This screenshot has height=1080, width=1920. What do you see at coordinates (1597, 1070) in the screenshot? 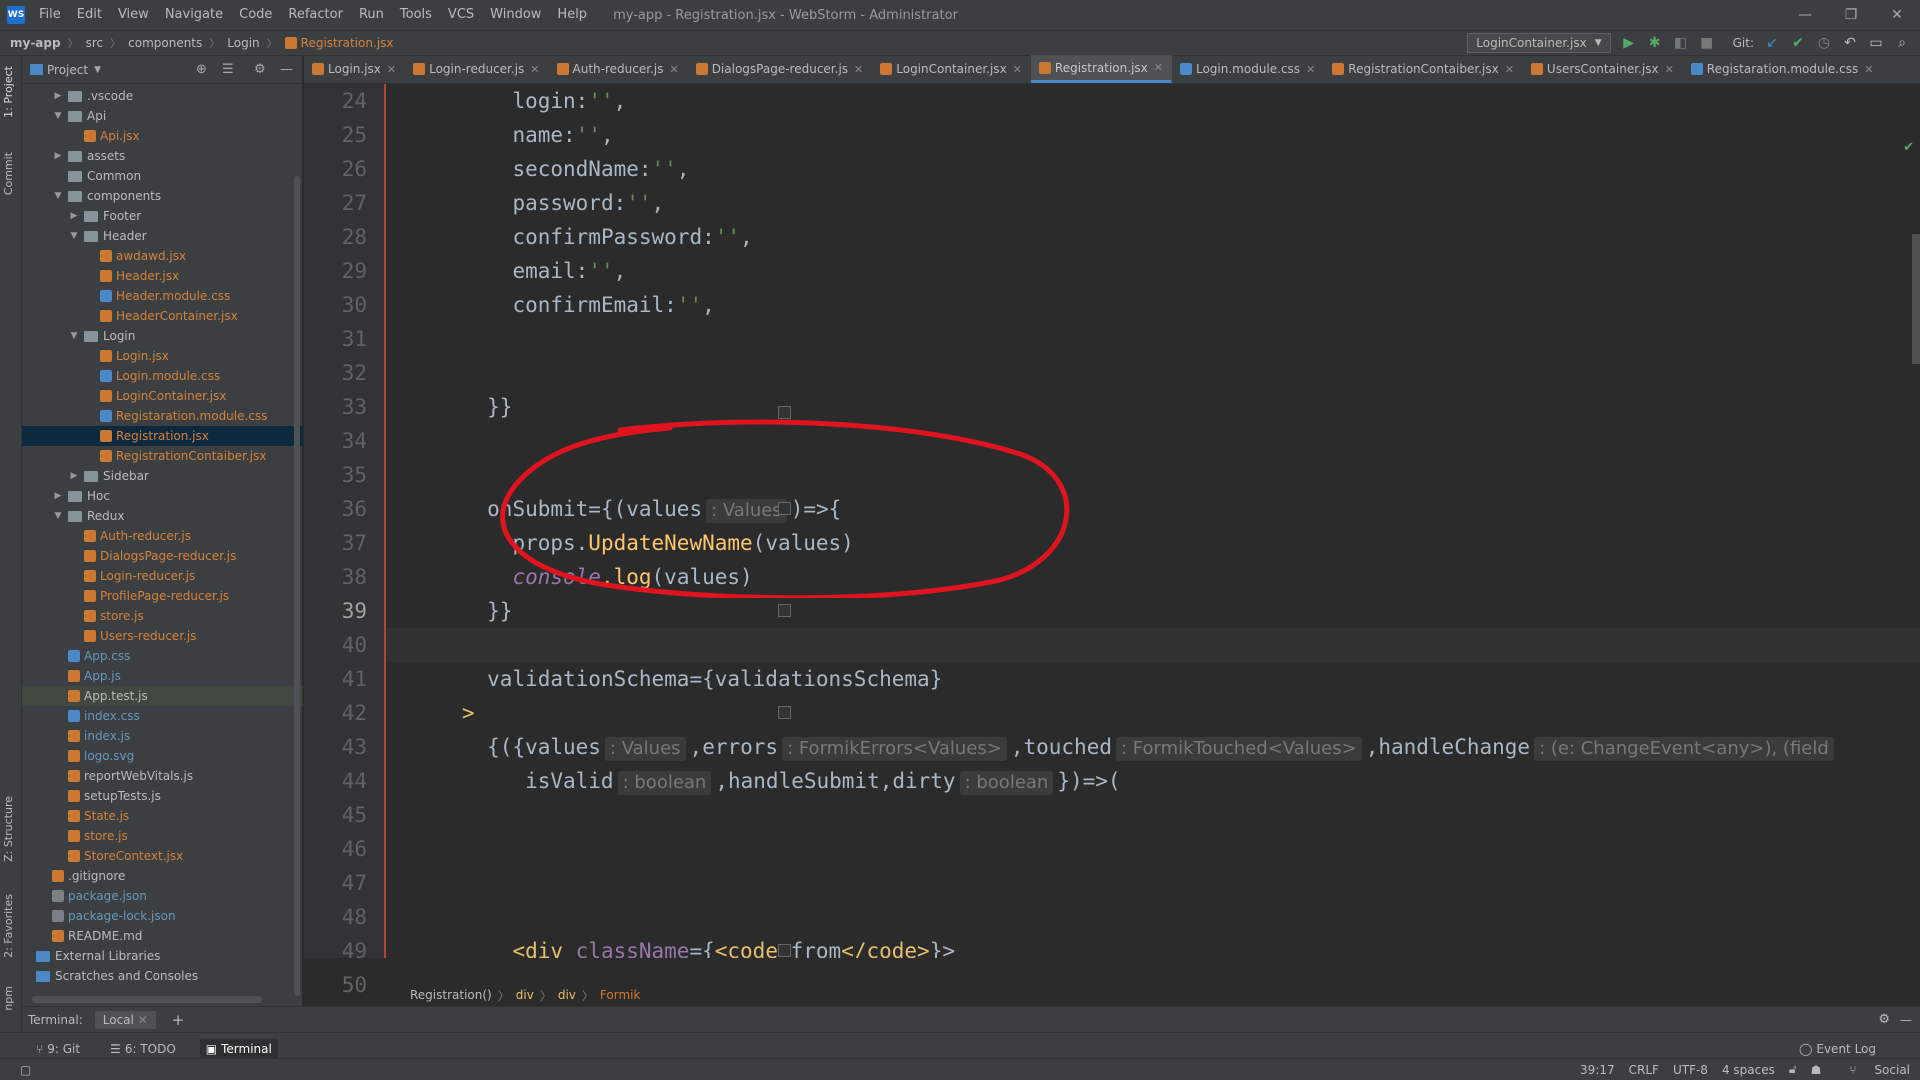
I see `caret-position: 39:17` at bounding box center [1597, 1070].